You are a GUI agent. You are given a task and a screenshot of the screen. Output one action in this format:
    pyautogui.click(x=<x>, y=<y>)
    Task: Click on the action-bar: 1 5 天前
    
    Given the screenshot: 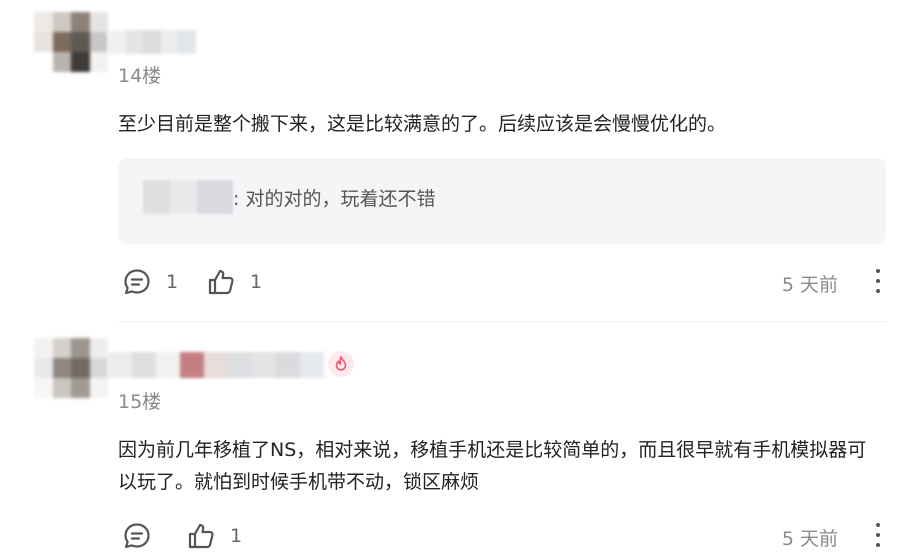 What is the action you would take?
    pyautogui.click(x=502, y=536)
    